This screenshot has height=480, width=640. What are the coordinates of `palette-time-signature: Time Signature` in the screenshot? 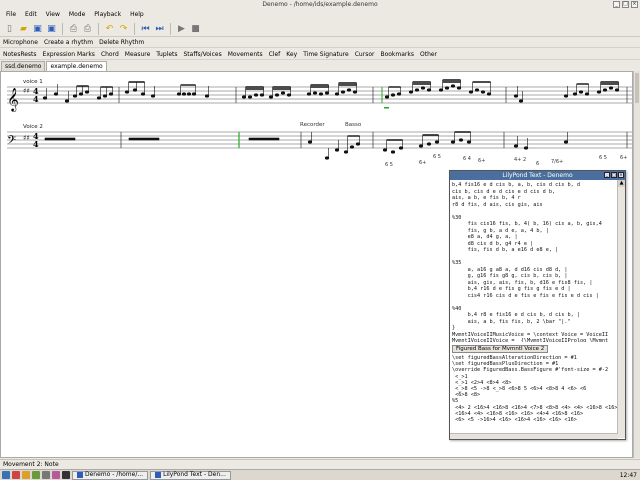 It's located at (326, 54).